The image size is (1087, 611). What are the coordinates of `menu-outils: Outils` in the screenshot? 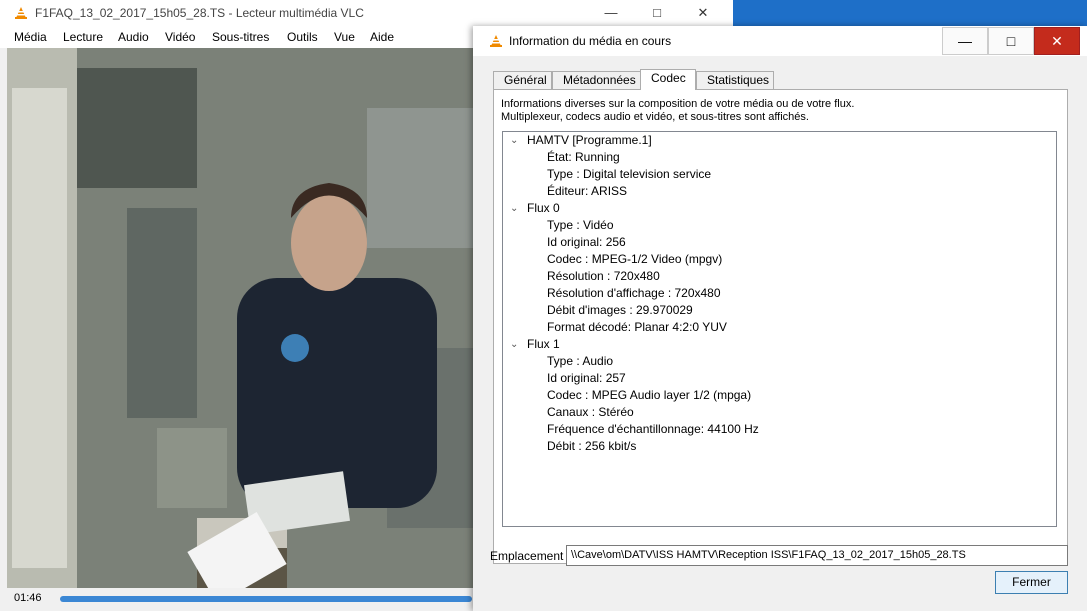 It's located at (302, 37).